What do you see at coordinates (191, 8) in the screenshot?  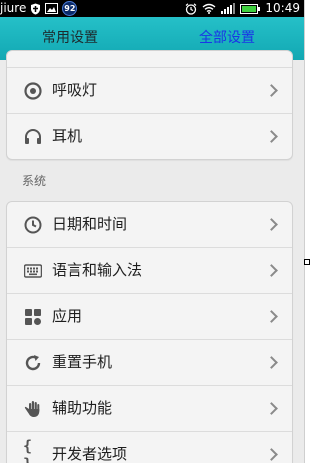 I see `alarm-icon` at bounding box center [191, 8].